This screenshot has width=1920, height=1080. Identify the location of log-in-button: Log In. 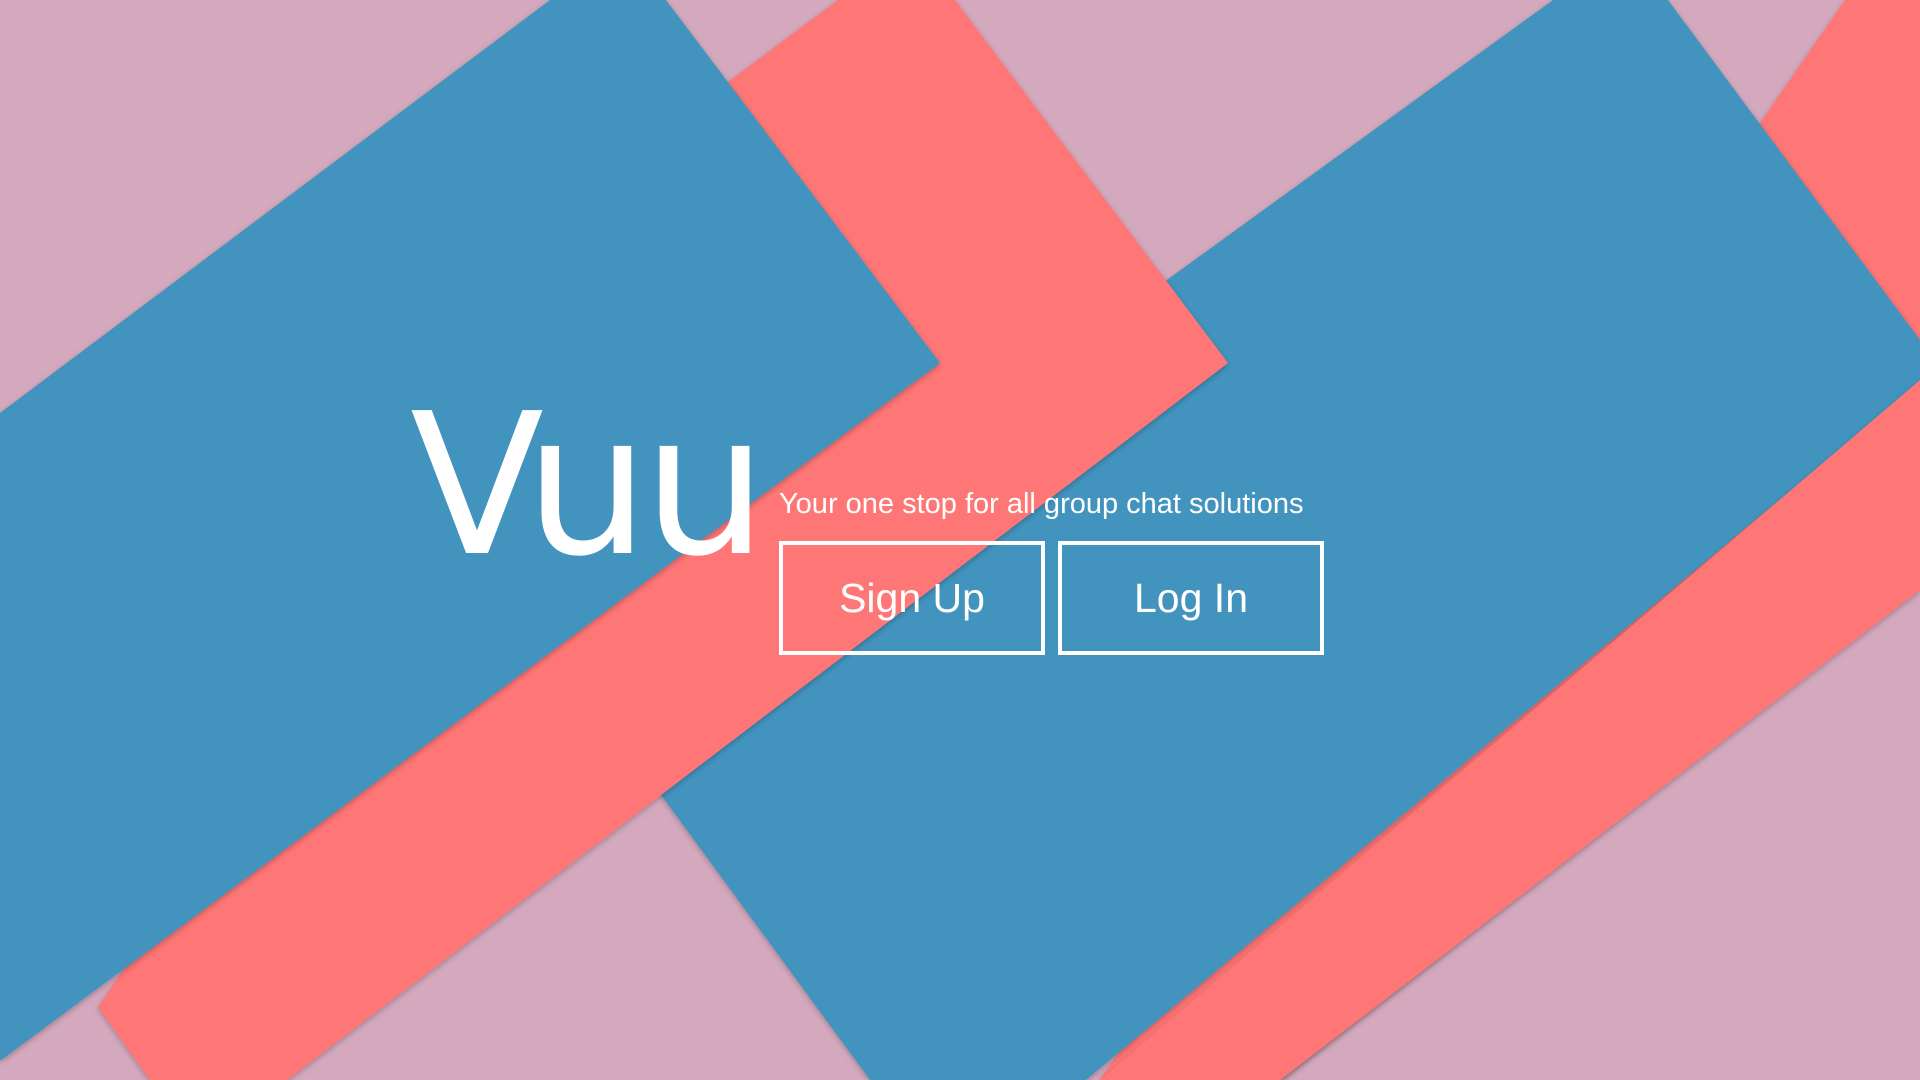
(1191, 598).